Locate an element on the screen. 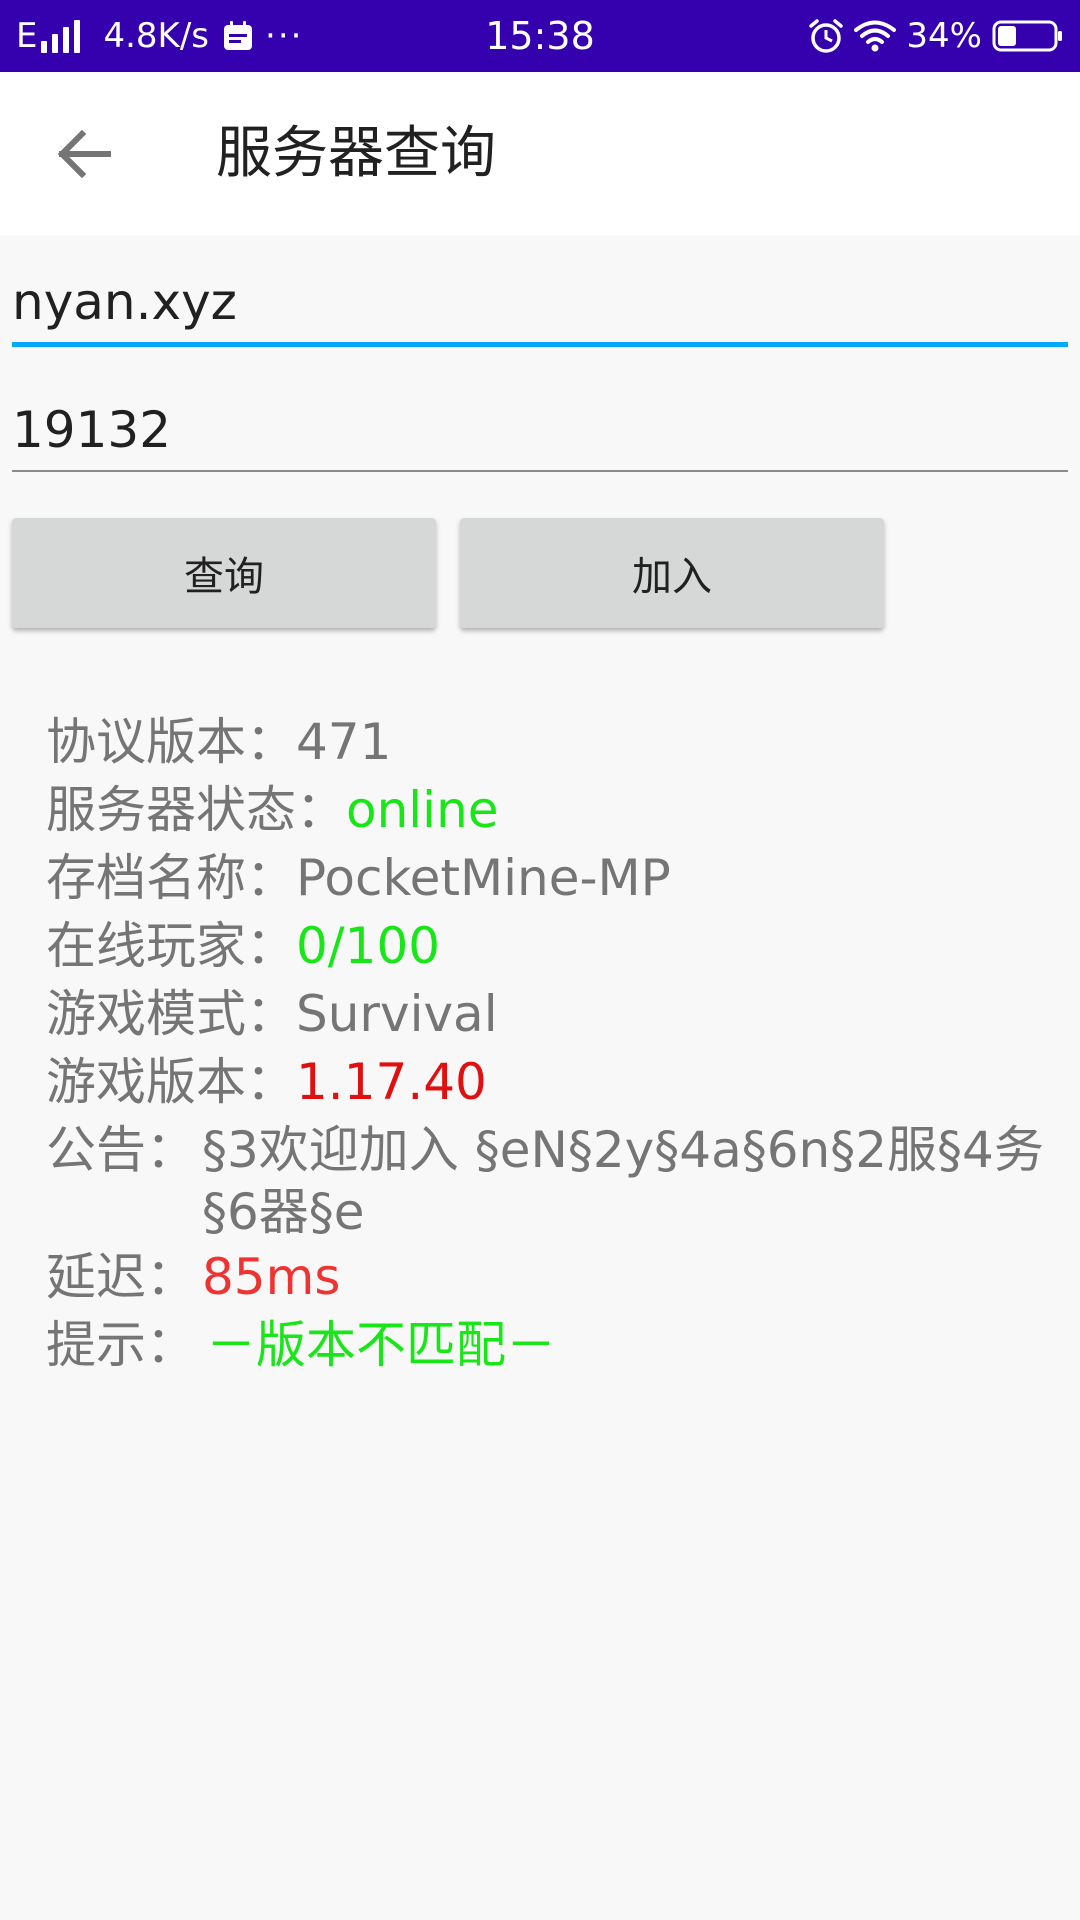 This screenshot has width=1080, height=1920. host-input-underline is located at coordinates (540, 344).